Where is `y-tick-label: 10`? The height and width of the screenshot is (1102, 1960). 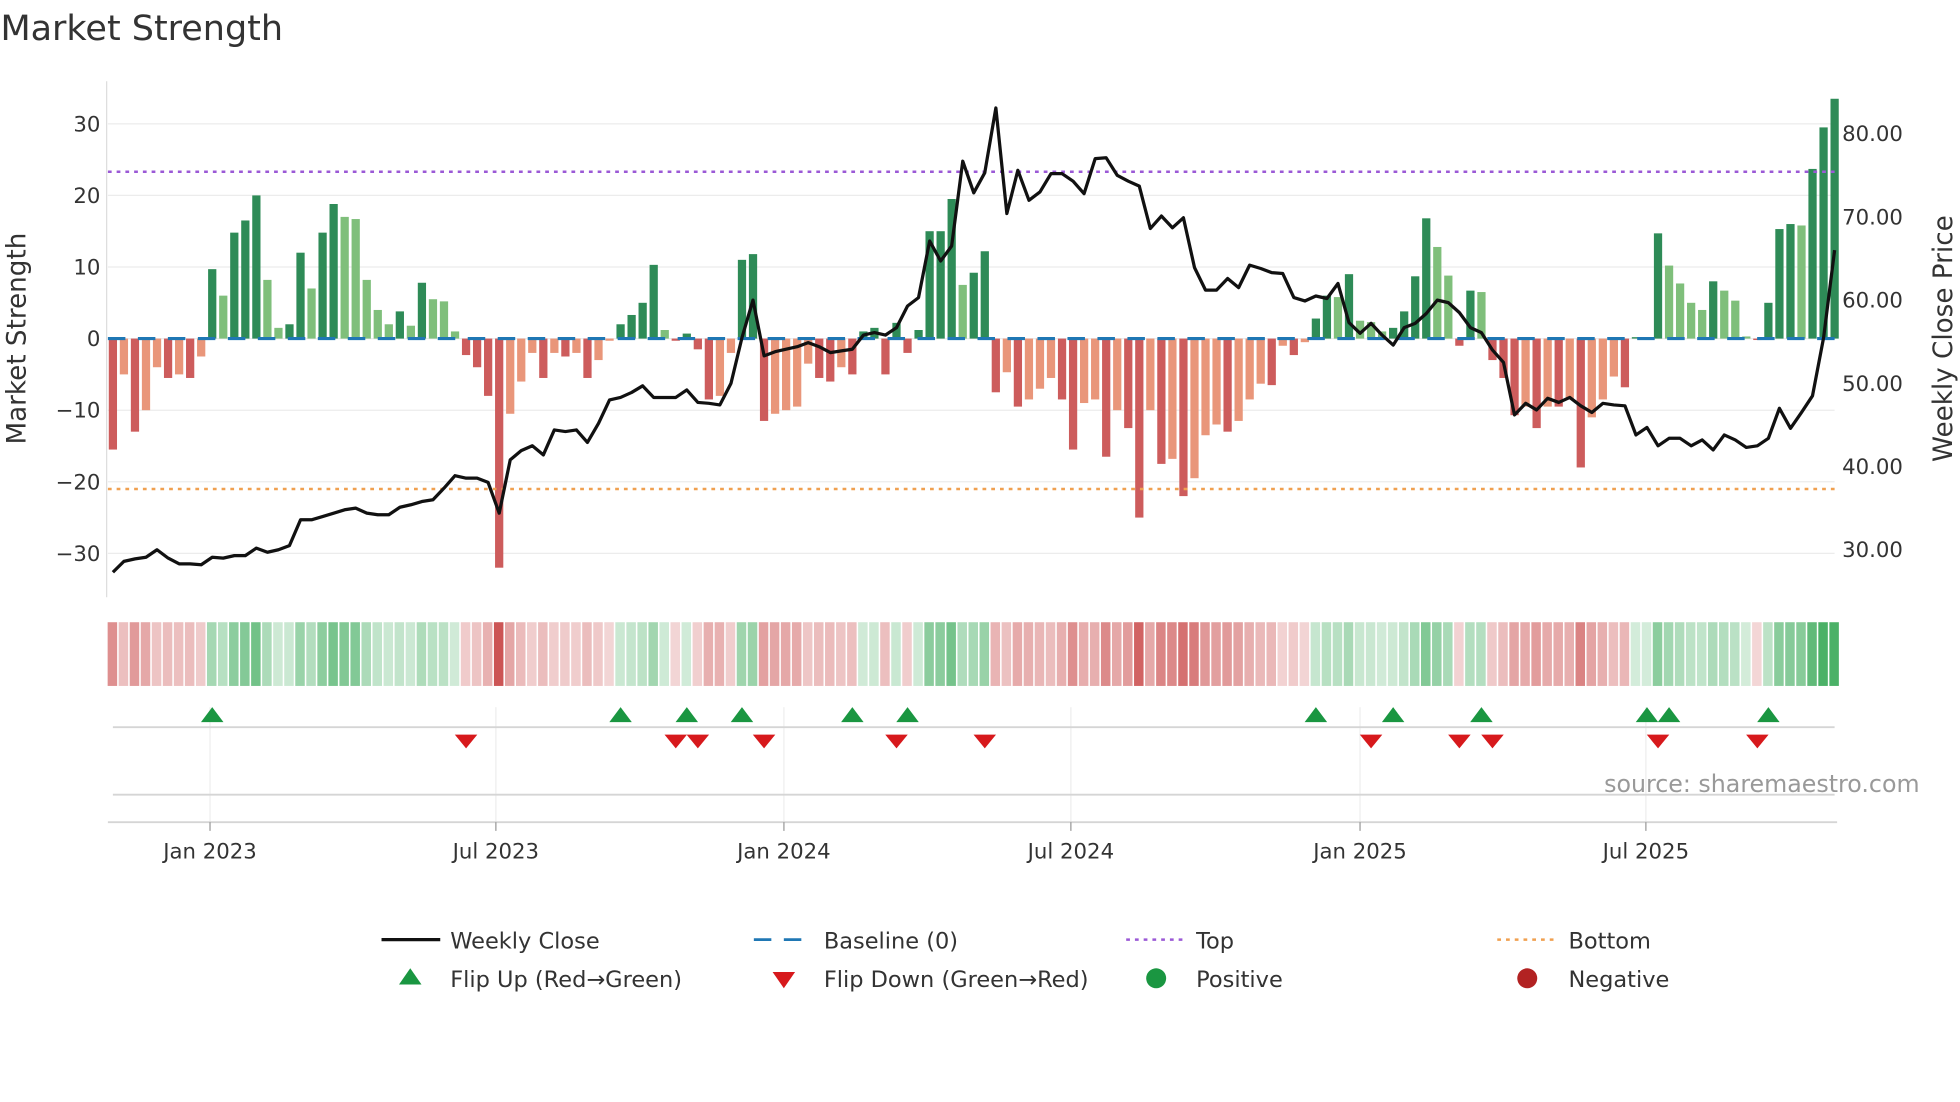 y-tick-label: 10 is located at coordinates (86, 268).